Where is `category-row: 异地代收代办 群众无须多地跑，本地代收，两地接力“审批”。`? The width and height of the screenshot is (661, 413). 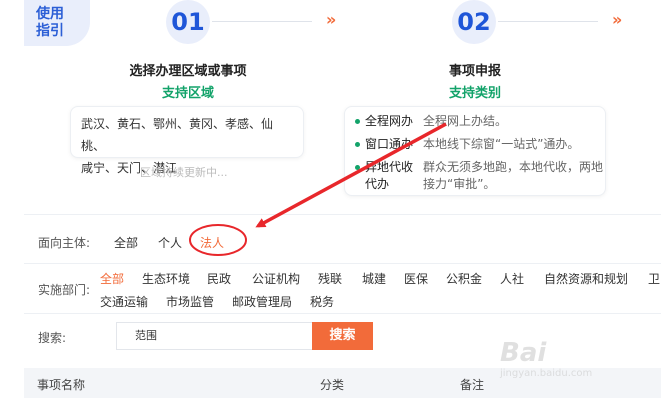
category-row: 异地代收代办 群众无须多地跑，本地代收，两地接力“审批”。 is located at coordinates (484, 176).